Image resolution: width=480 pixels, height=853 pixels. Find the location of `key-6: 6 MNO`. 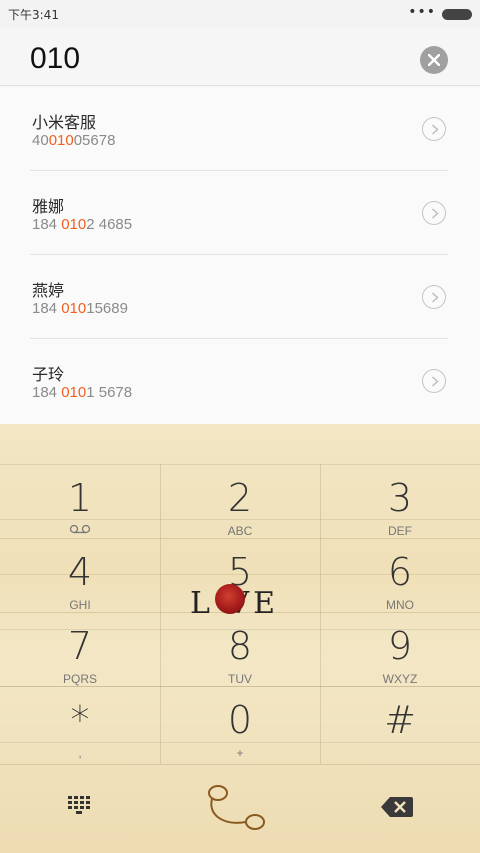

key-6: 6 MNO is located at coordinates (400, 583).